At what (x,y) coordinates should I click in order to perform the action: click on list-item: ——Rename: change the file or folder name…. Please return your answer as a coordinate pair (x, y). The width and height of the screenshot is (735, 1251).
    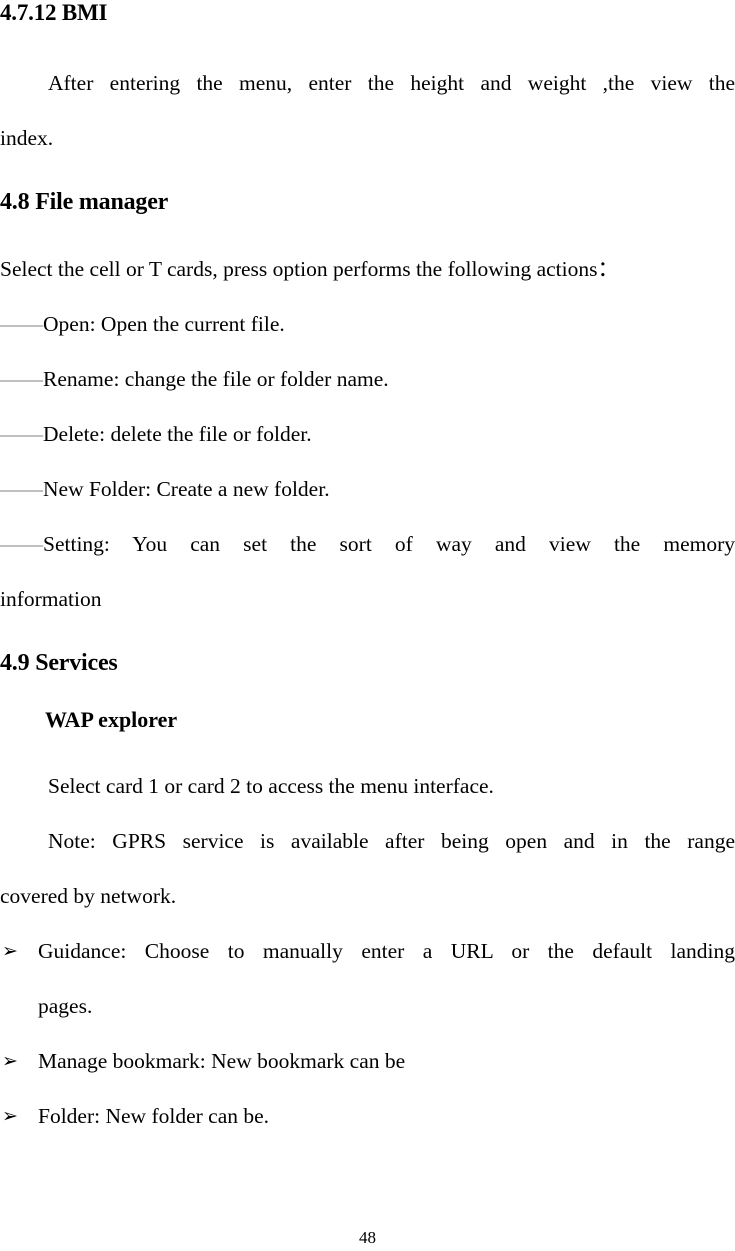
    Looking at the image, I should click on (367, 379).